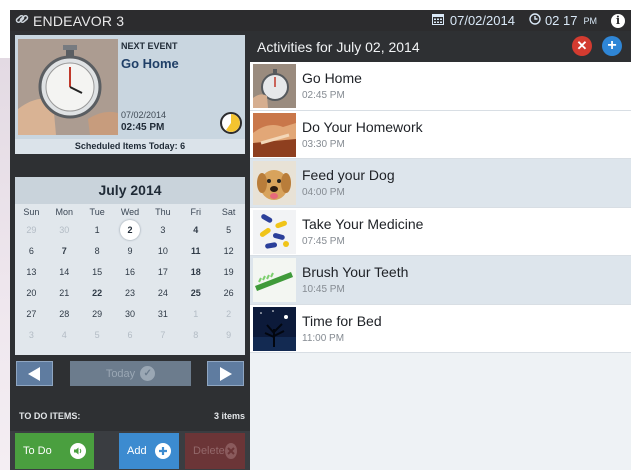 The image size is (631, 470). I want to click on calendar-day: 26, so click(228, 293).